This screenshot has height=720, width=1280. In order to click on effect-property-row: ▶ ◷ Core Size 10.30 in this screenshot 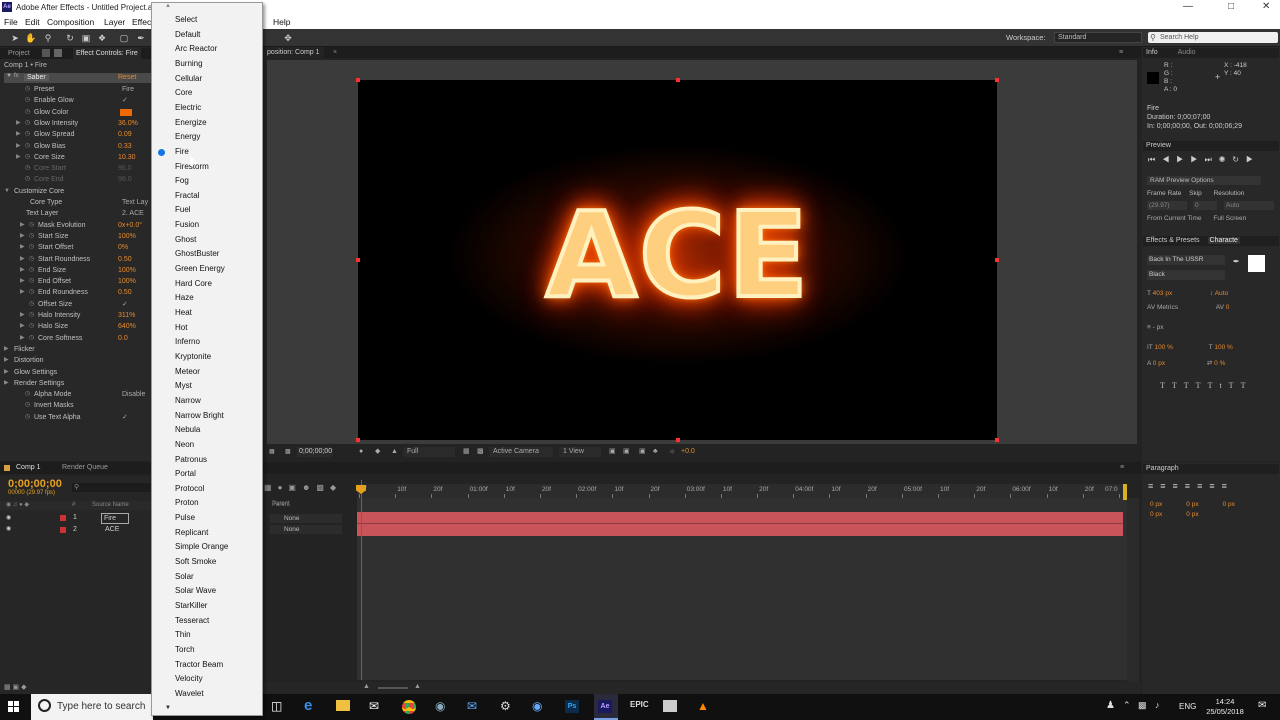, I will do `click(75, 157)`.